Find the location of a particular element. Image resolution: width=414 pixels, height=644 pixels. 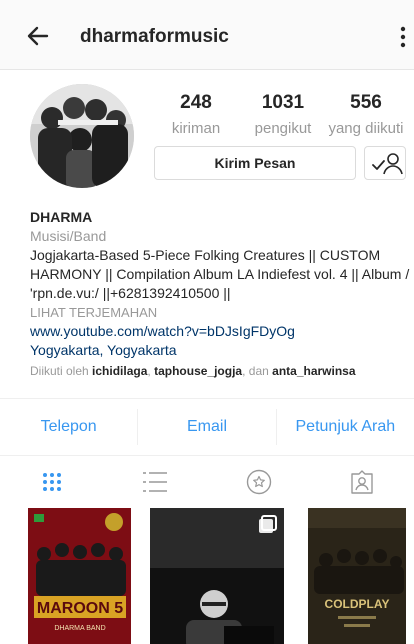

profile-name: DHARMA is located at coordinates (61, 217).